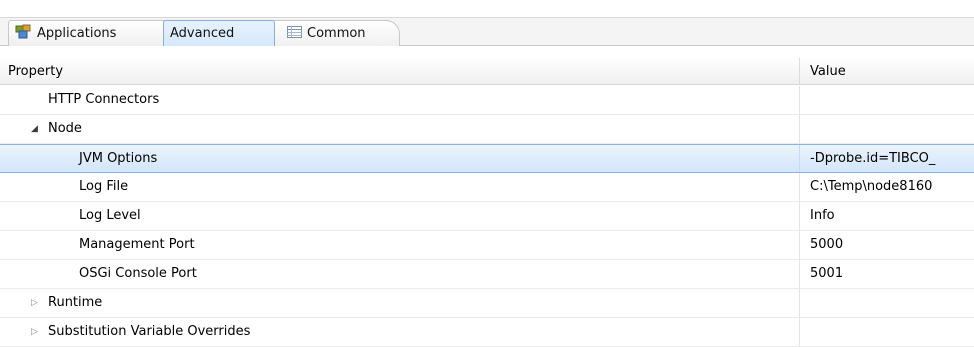  I want to click on property-cell: JVM Options, so click(400, 158).